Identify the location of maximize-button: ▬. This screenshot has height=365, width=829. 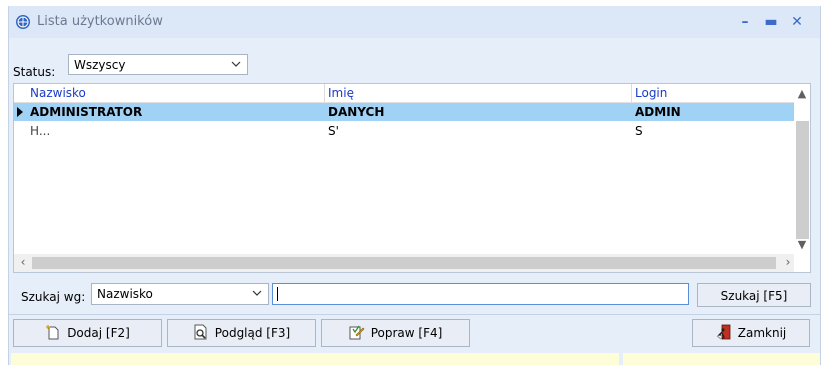
(771, 22).